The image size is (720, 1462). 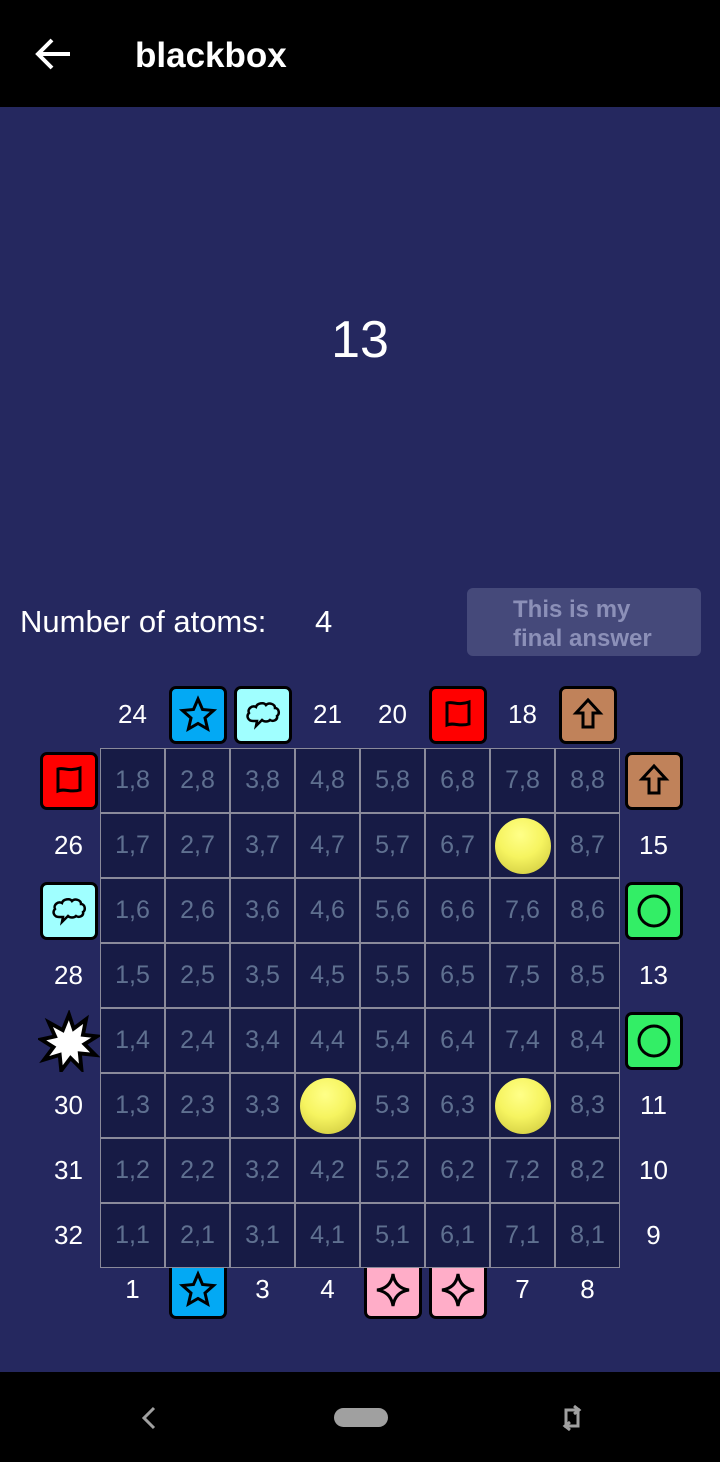 What do you see at coordinates (392, 780) in the screenshot?
I see `board-cell: 5,8` at bounding box center [392, 780].